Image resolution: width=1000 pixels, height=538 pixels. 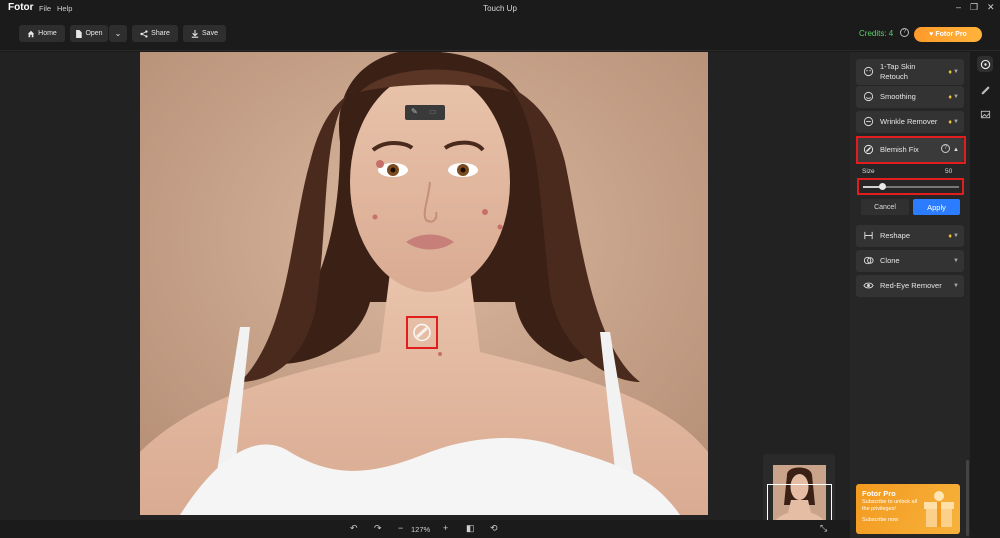 I want to click on promo-title: Fotor Pro, so click(x=879, y=493).